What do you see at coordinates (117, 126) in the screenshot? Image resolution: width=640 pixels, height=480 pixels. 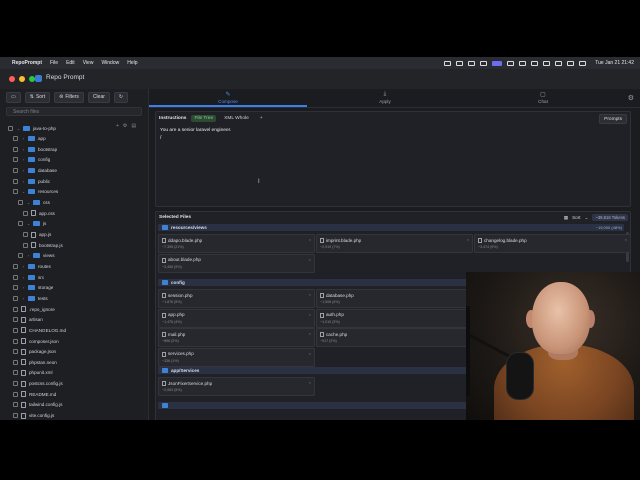 I see `add-icon: +` at bounding box center [117, 126].